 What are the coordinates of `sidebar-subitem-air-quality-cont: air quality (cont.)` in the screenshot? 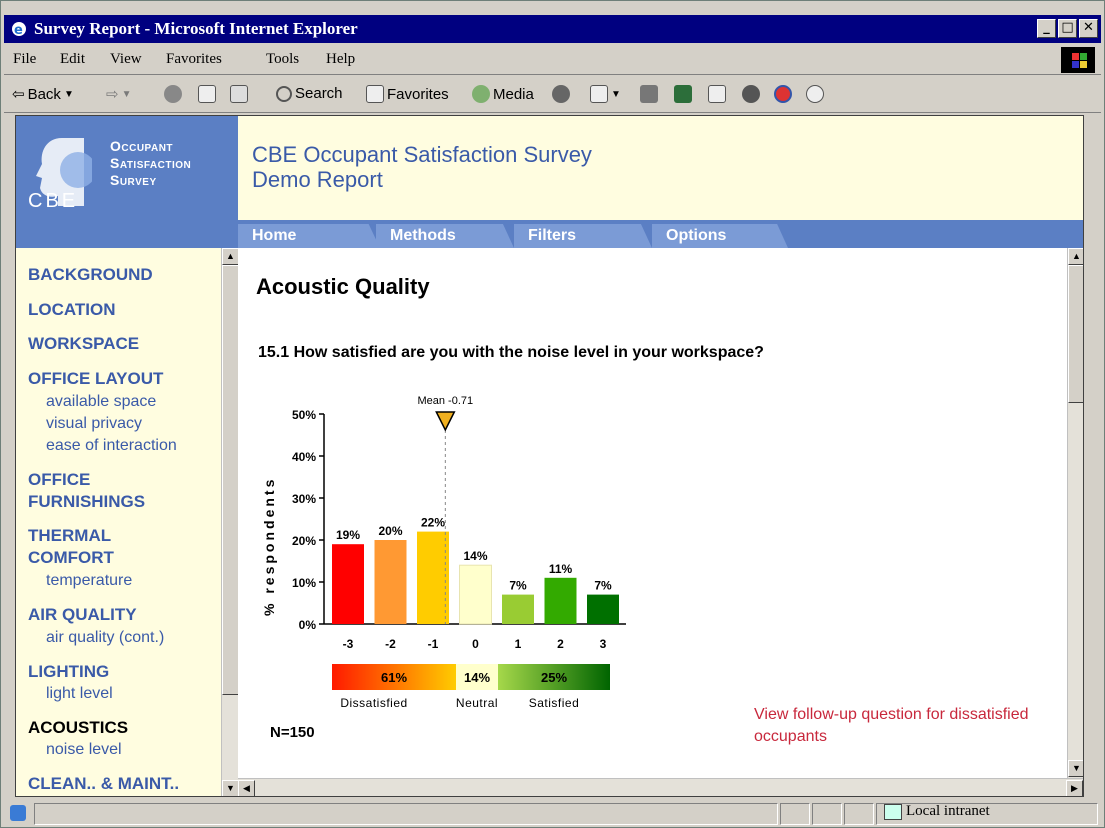 It's located at (105, 638).